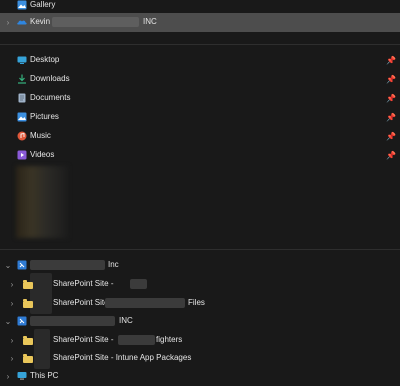 Image resolution: width=400 pixels, height=386 pixels. I want to click on site-label: SharePoint Site - Intune App Packages, so click(122, 357).